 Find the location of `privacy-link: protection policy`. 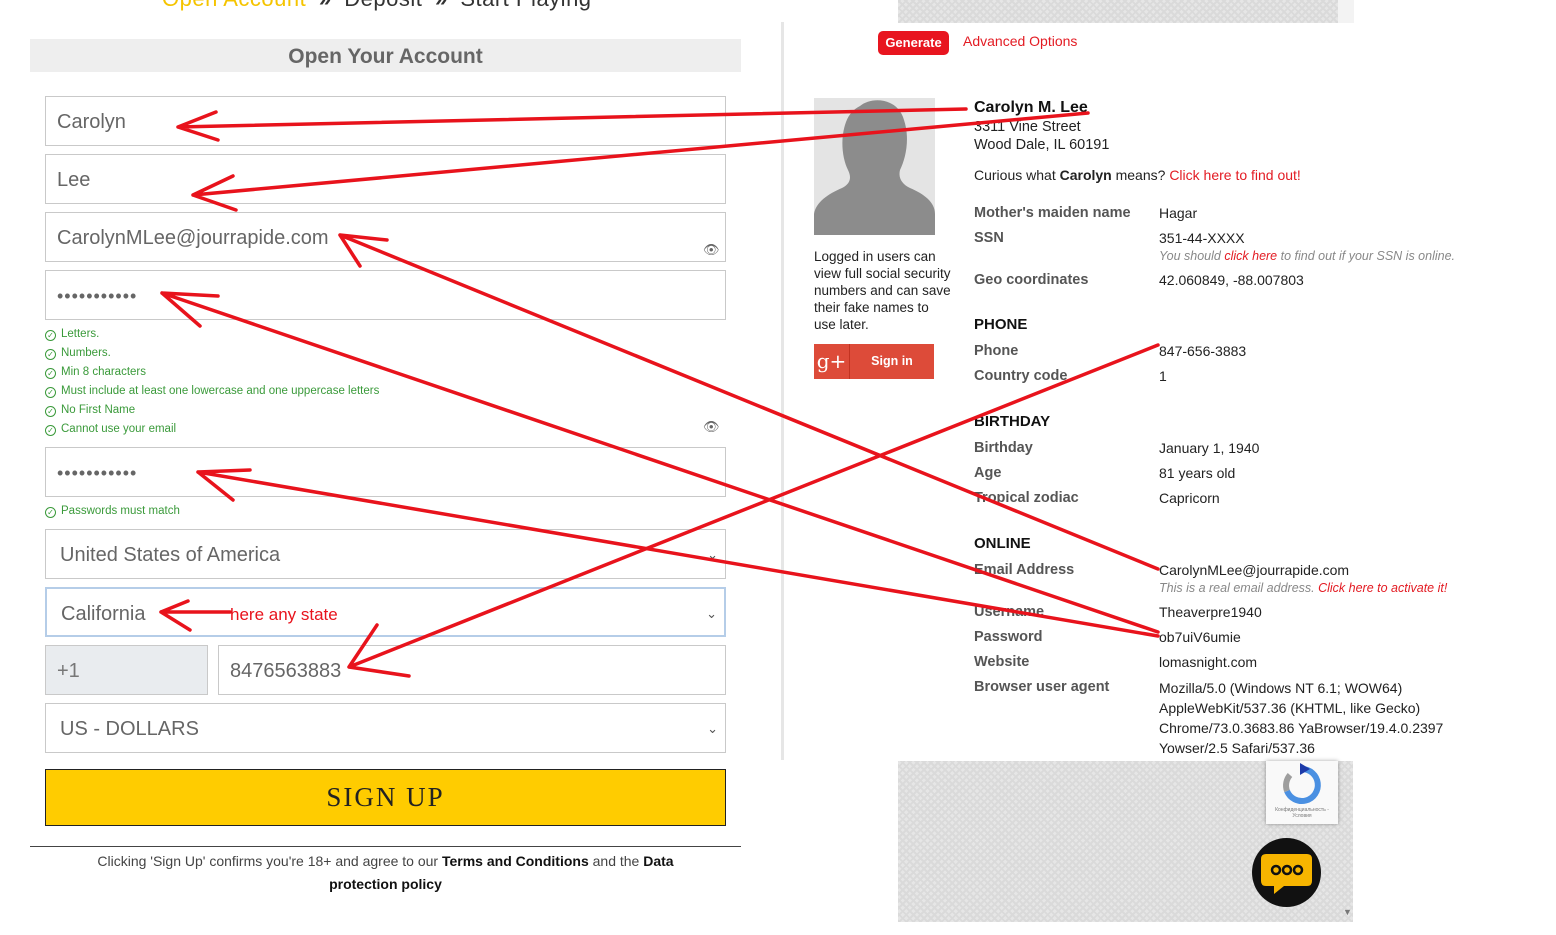

privacy-link: protection policy is located at coordinates (385, 884).